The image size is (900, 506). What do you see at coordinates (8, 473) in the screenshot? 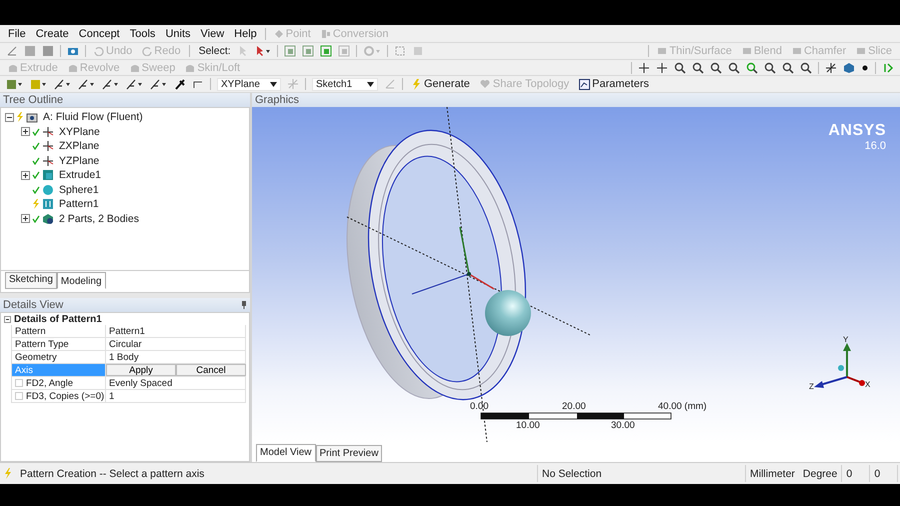
I see `lightning-icon` at bounding box center [8, 473].